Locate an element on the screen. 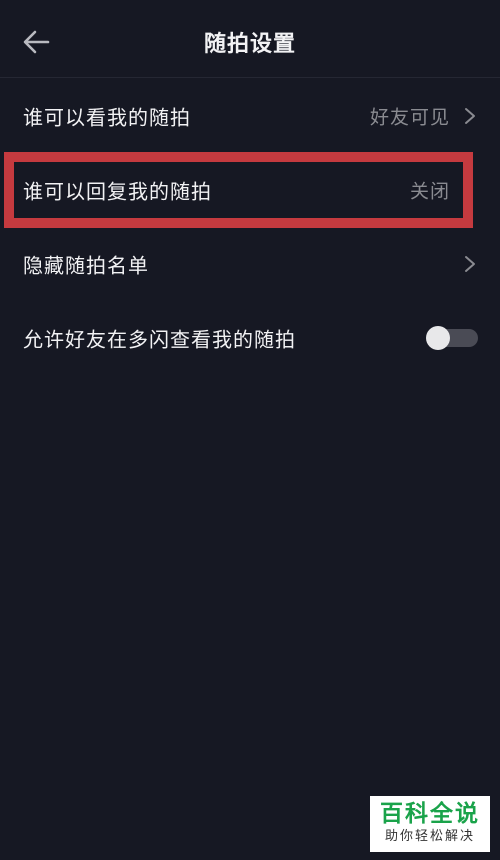 Image resolution: width=500 pixels, height=860 pixels. setting-label: 允许好友在多闪查看我的随拍 is located at coordinates (159, 339).